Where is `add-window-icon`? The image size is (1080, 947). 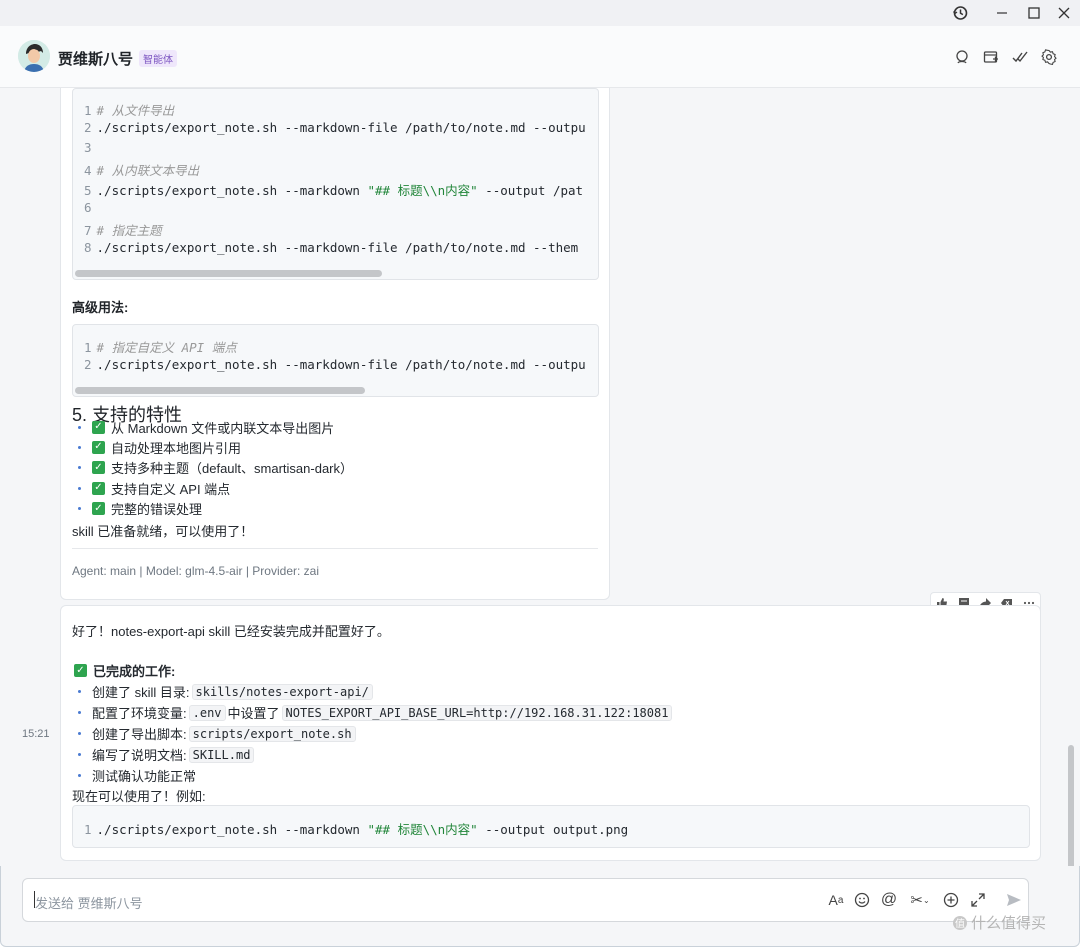
add-window-icon is located at coordinates (991, 57).